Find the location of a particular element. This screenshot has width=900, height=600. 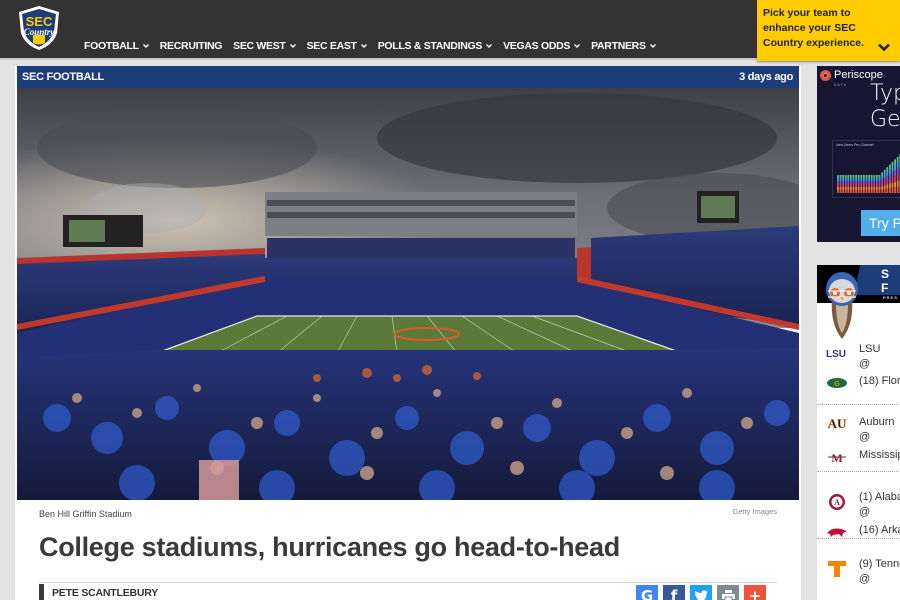

game-item: AU Auburn @ M Mississippi State is located at coordinates (858, 439).